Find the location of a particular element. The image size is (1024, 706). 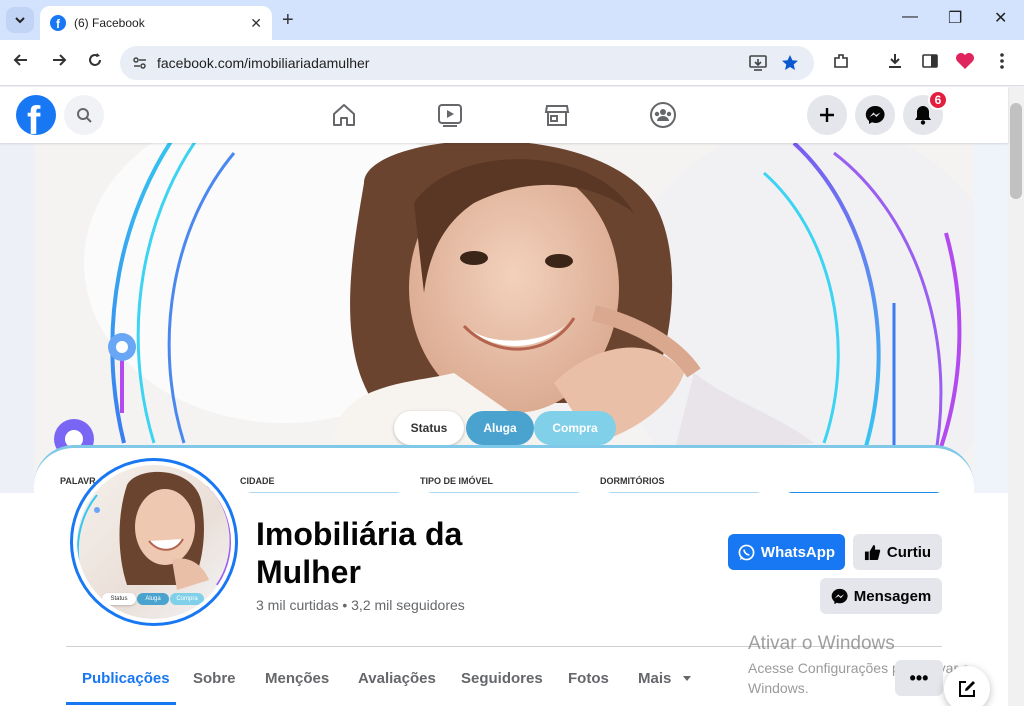

messenger-button is located at coordinates (875, 115).